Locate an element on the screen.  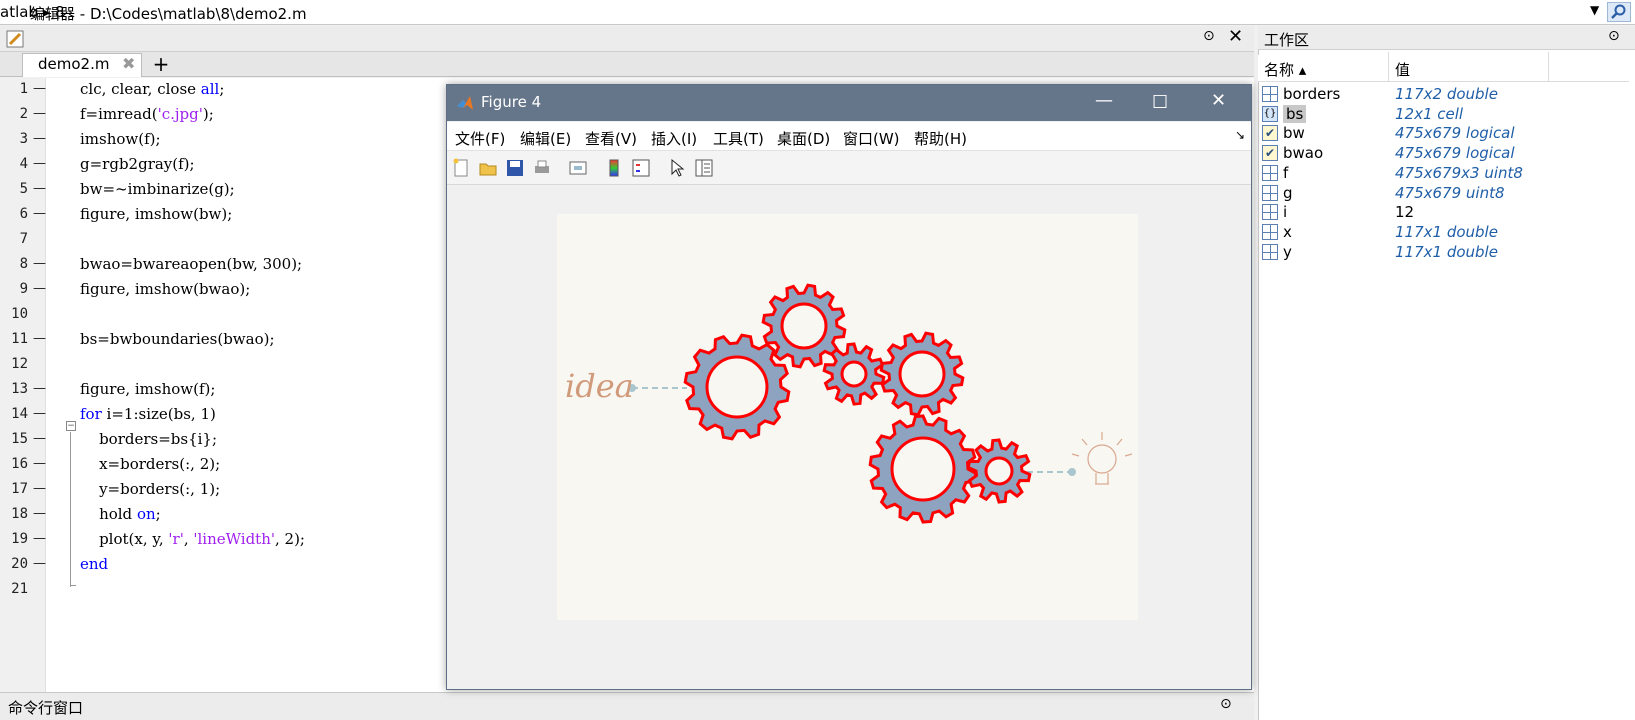
code-line: x=borders(:, 2); is located at coordinates (150, 464).